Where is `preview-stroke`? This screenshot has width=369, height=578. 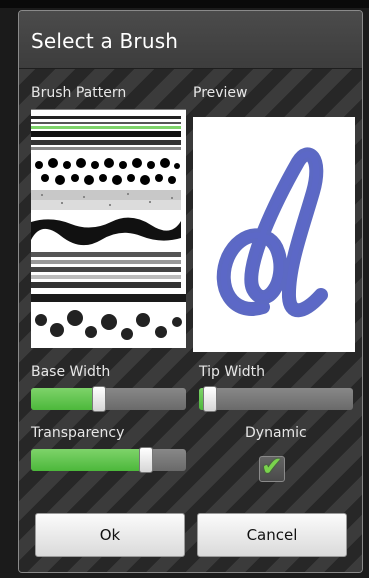
preview-stroke is located at coordinates (272, 232).